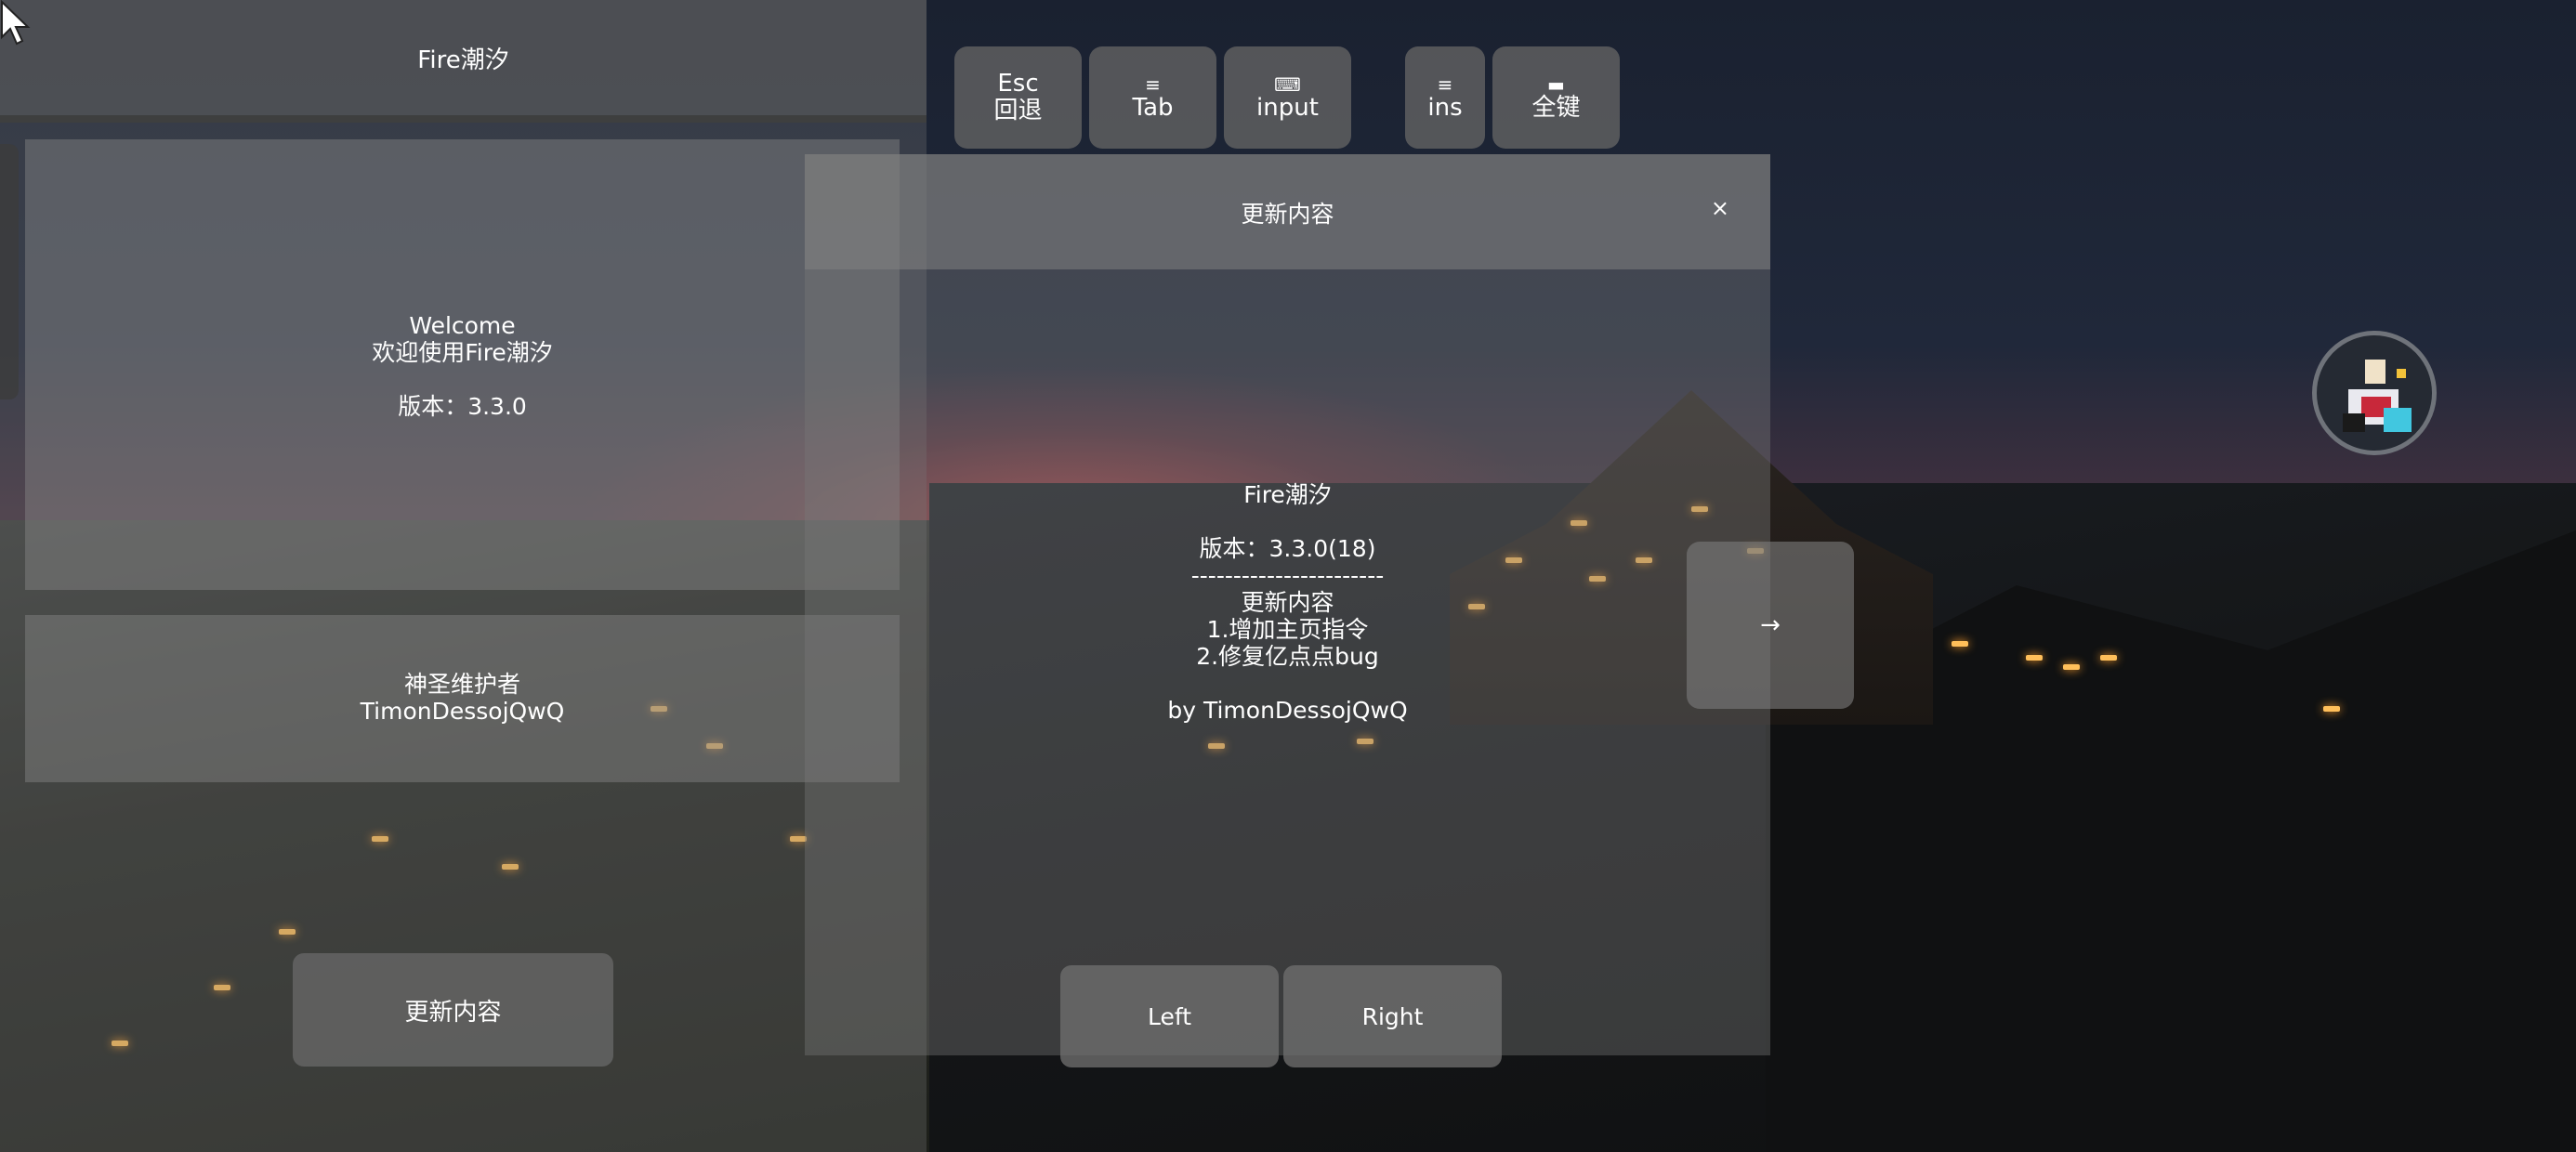 The width and height of the screenshot is (2576, 1152). I want to click on input-key-button: ⌨ input, so click(1287, 97).